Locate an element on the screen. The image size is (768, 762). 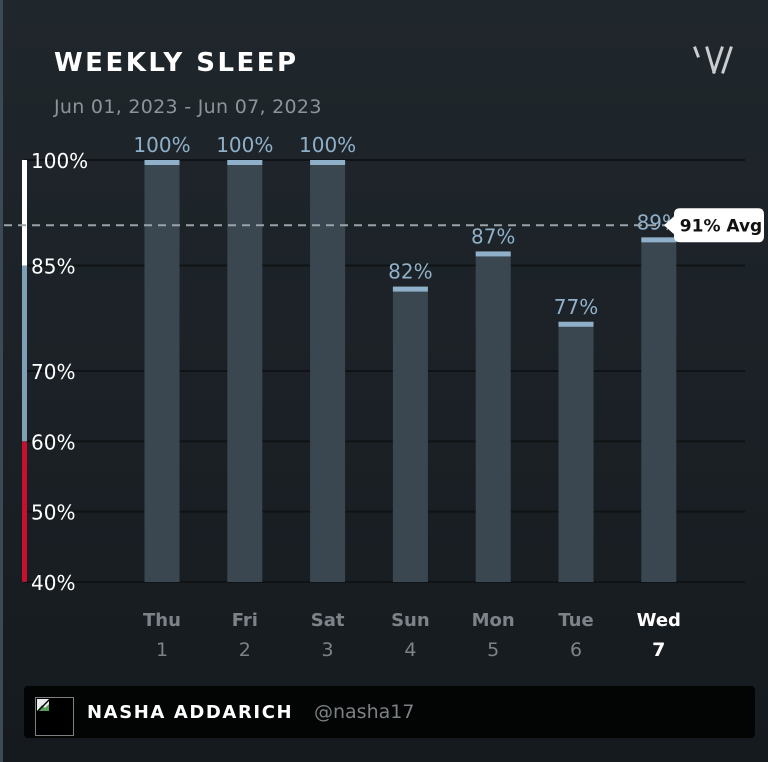
y-tick-label: 60% is located at coordinates (53, 442).